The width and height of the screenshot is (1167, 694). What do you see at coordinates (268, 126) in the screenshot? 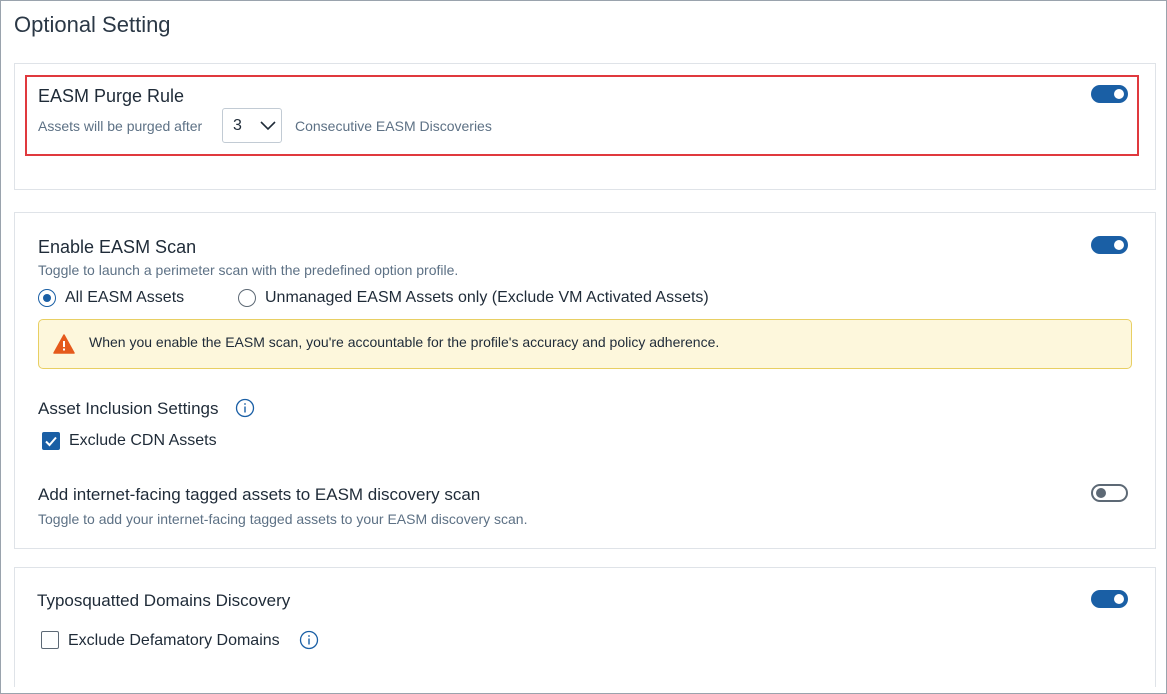
I see `chevron-down-icon` at bounding box center [268, 126].